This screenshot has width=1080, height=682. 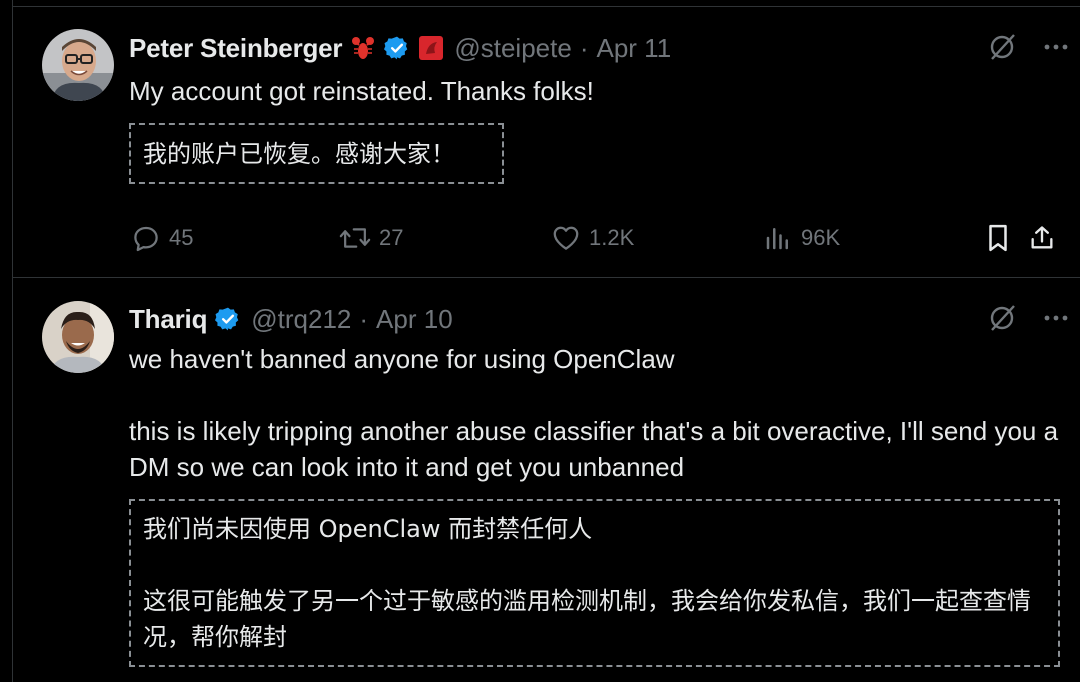 What do you see at coordinates (168, 319) in the screenshot?
I see `author-name: Thariq` at bounding box center [168, 319].